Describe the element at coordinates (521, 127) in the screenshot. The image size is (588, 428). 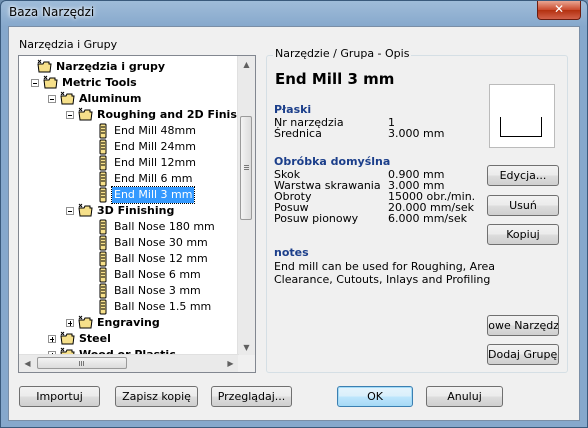
I see `end-mill-profile-icon` at that location.